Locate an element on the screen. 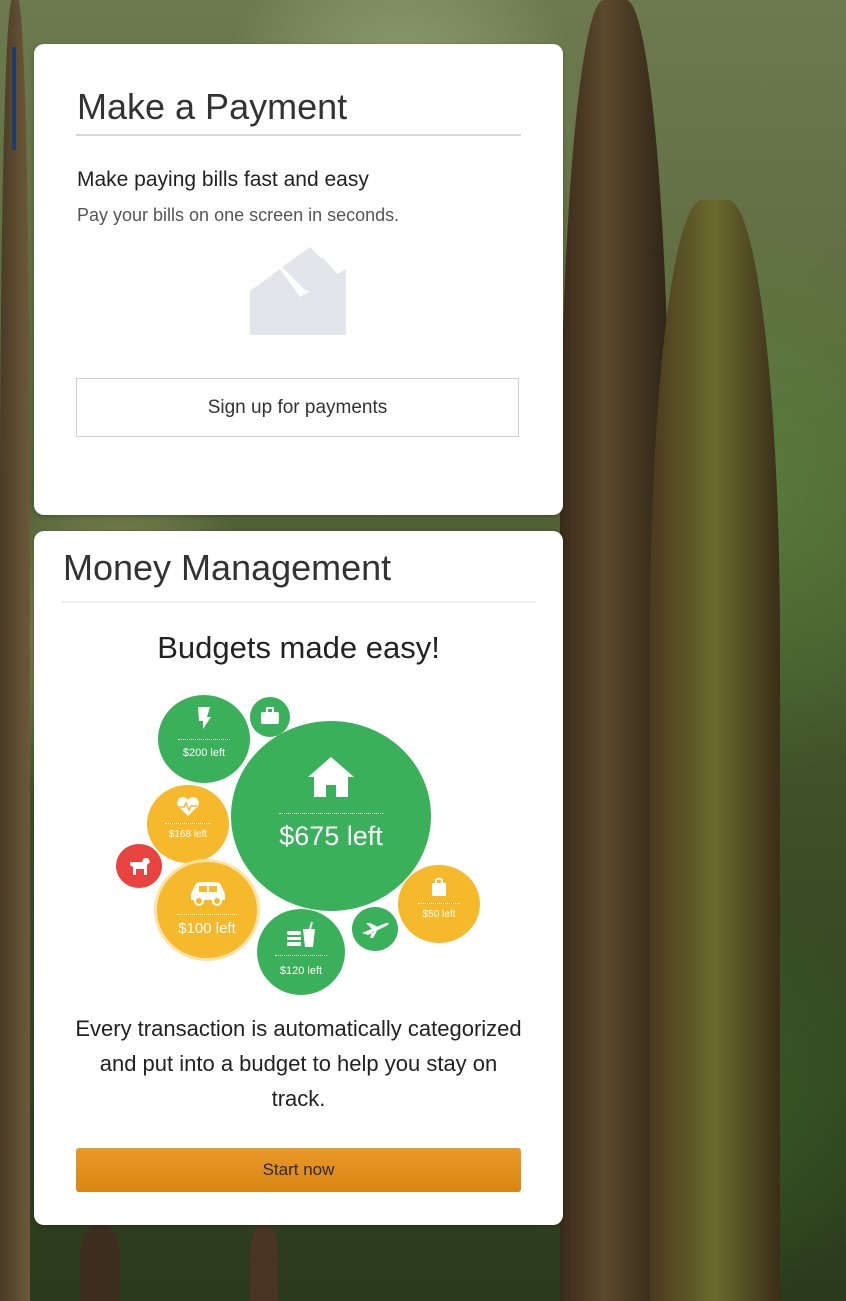  airplane-icon is located at coordinates (375, 930).